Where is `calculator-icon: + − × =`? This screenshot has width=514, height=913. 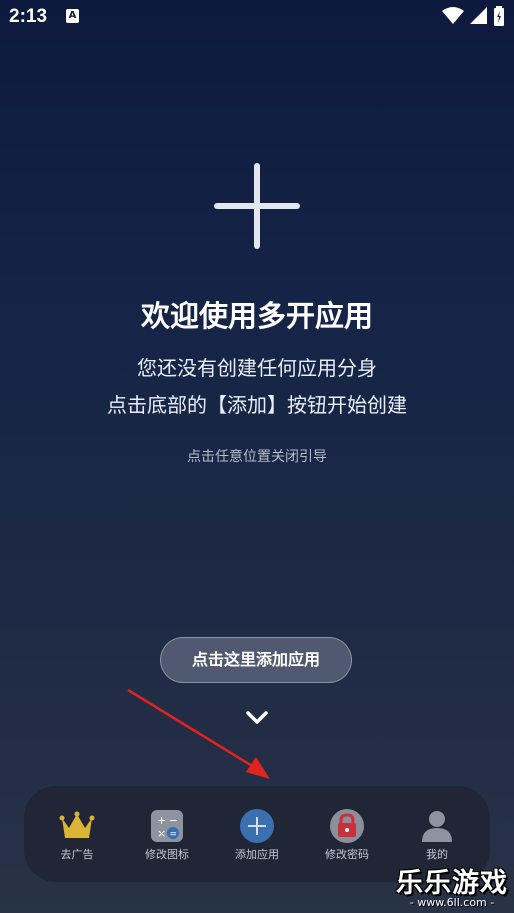
calculator-icon: + − × = is located at coordinates (167, 826).